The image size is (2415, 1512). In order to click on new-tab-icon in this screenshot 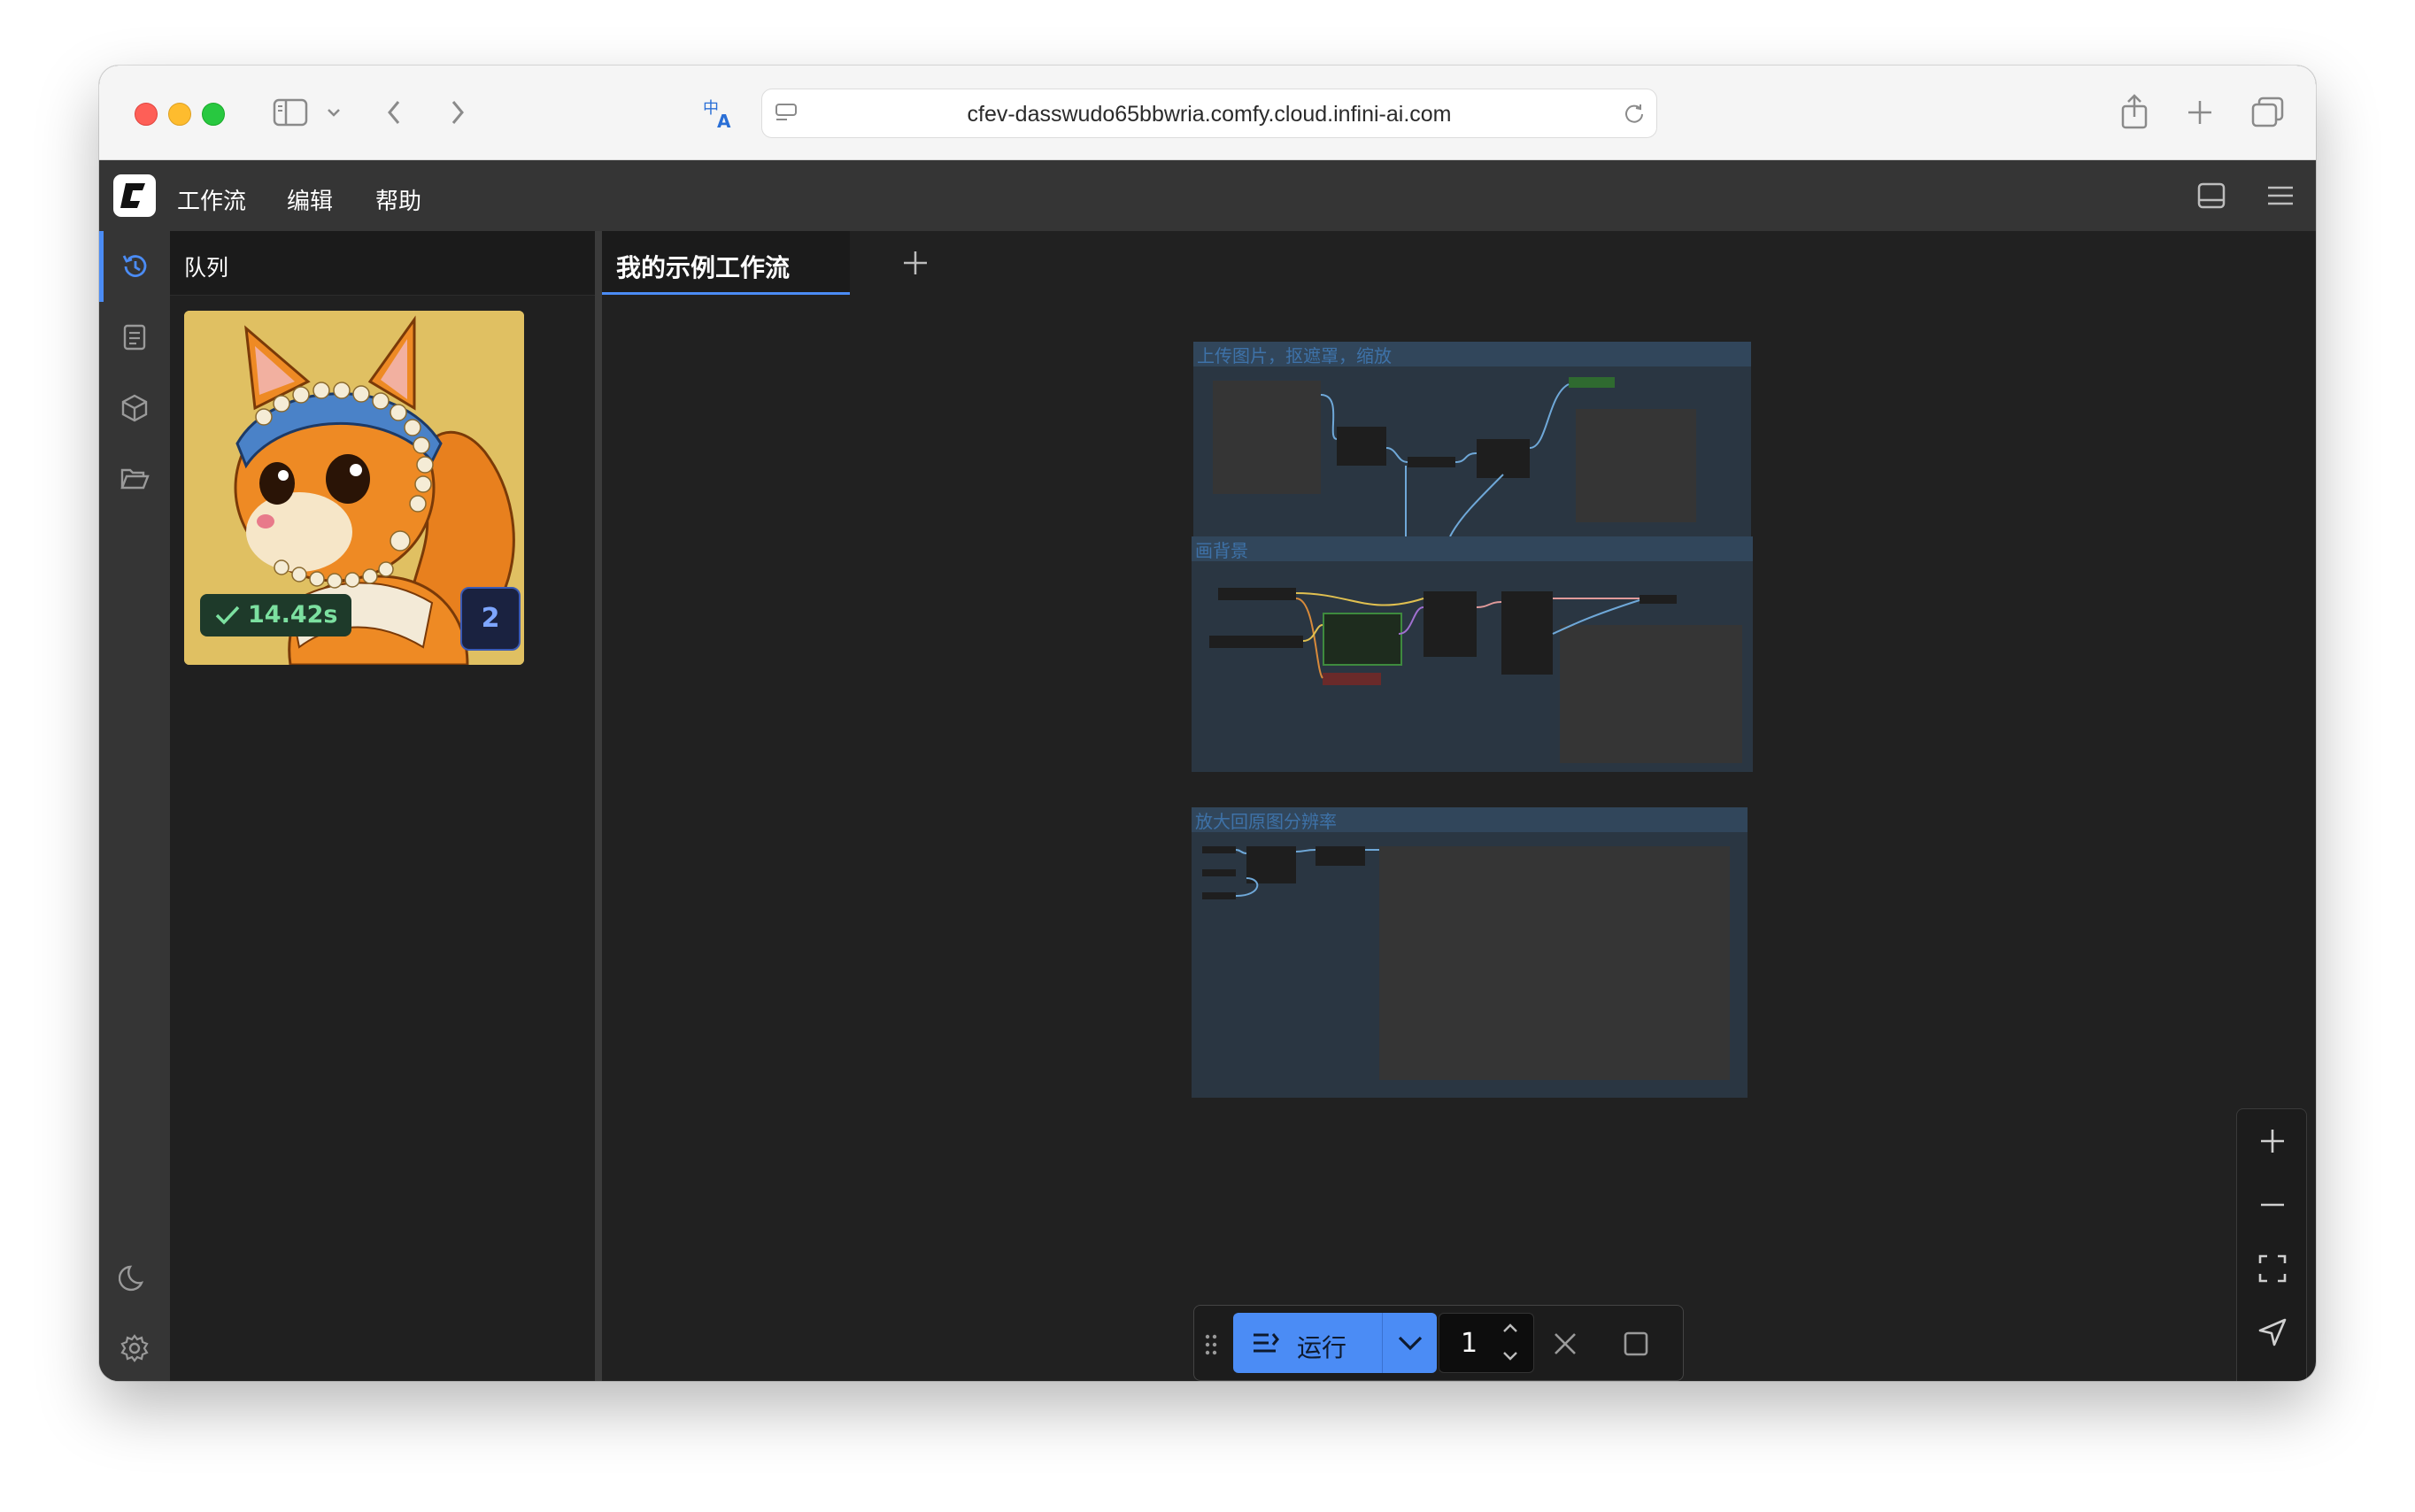, I will do `click(2200, 112)`.